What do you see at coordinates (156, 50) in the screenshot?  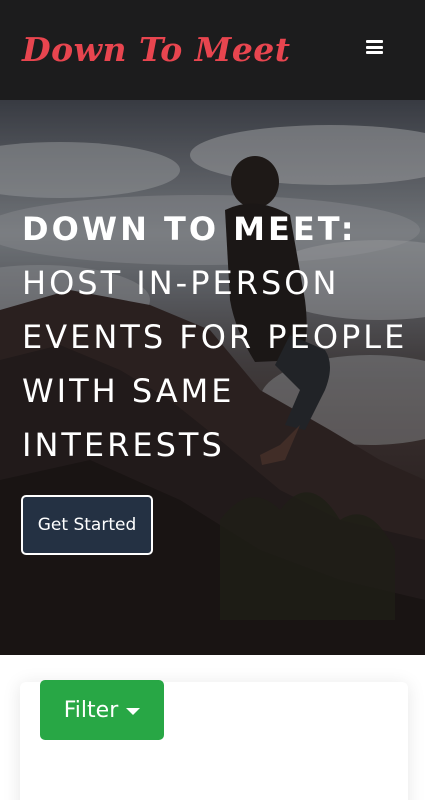 I see `brand-logo: Down To Meet` at bounding box center [156, 50].